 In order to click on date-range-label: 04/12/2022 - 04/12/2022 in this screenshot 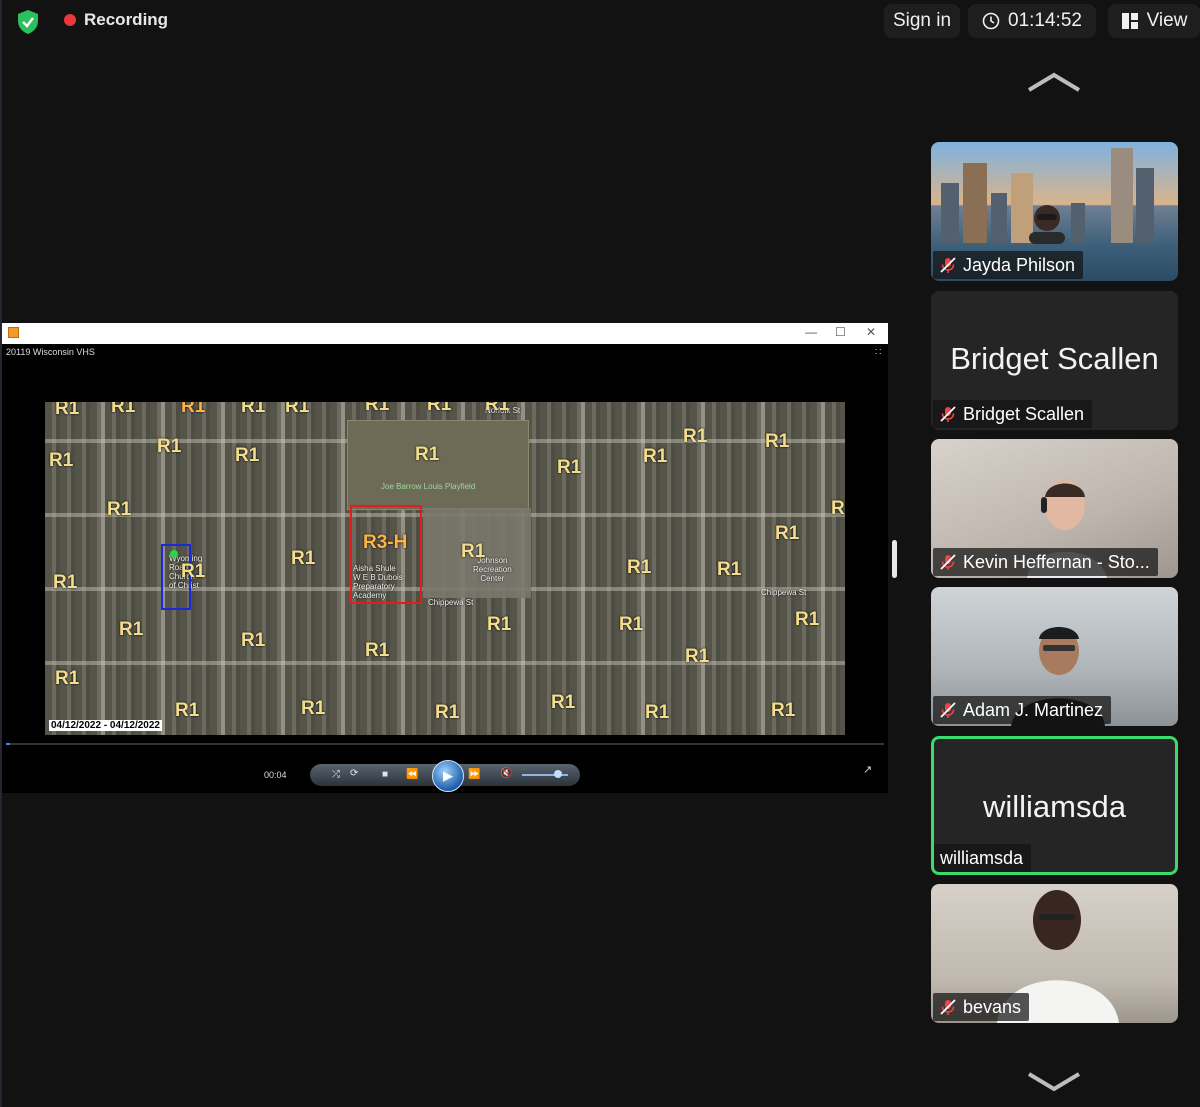, I will do `click(105, 725)`.